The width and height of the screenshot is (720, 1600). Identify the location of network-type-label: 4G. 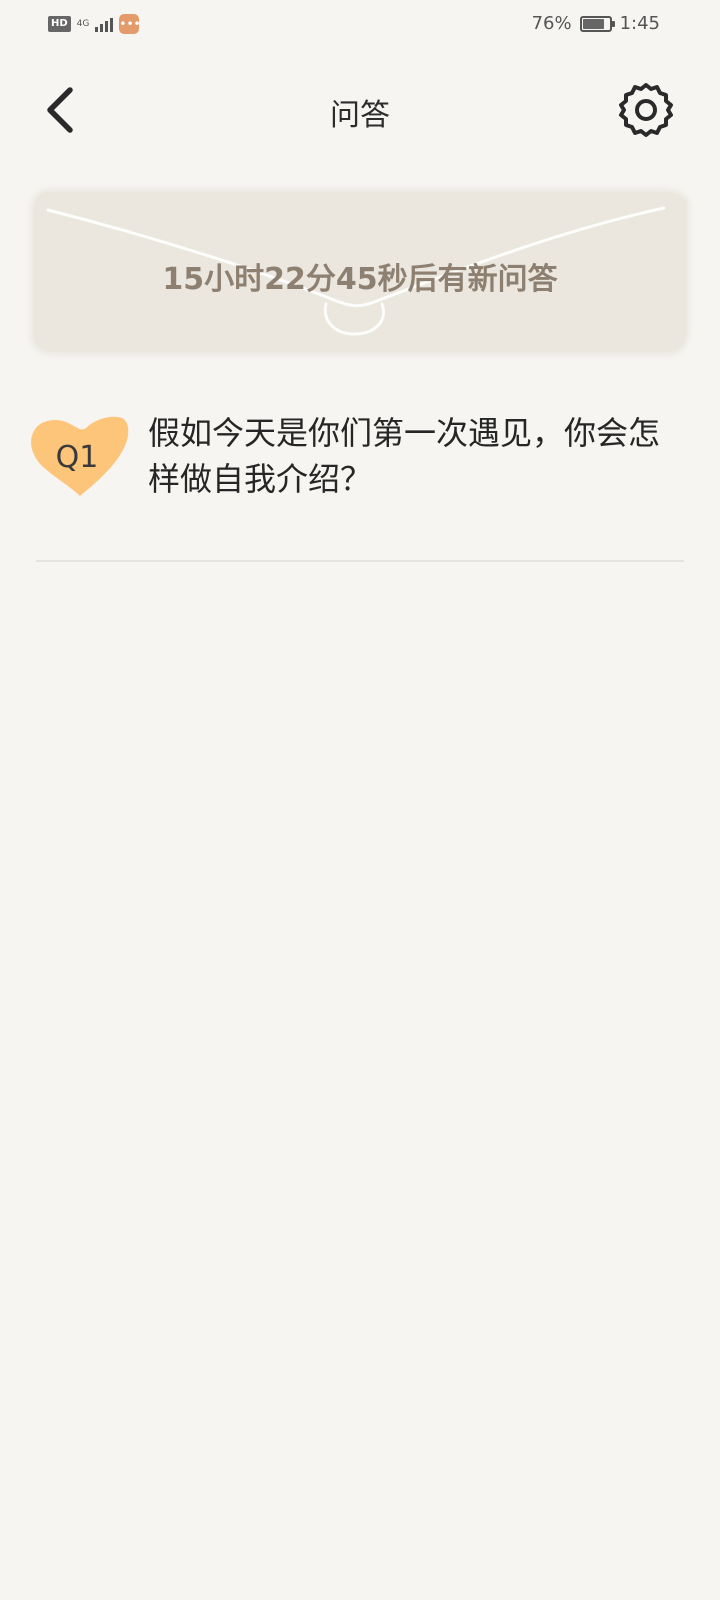
(83, 23).